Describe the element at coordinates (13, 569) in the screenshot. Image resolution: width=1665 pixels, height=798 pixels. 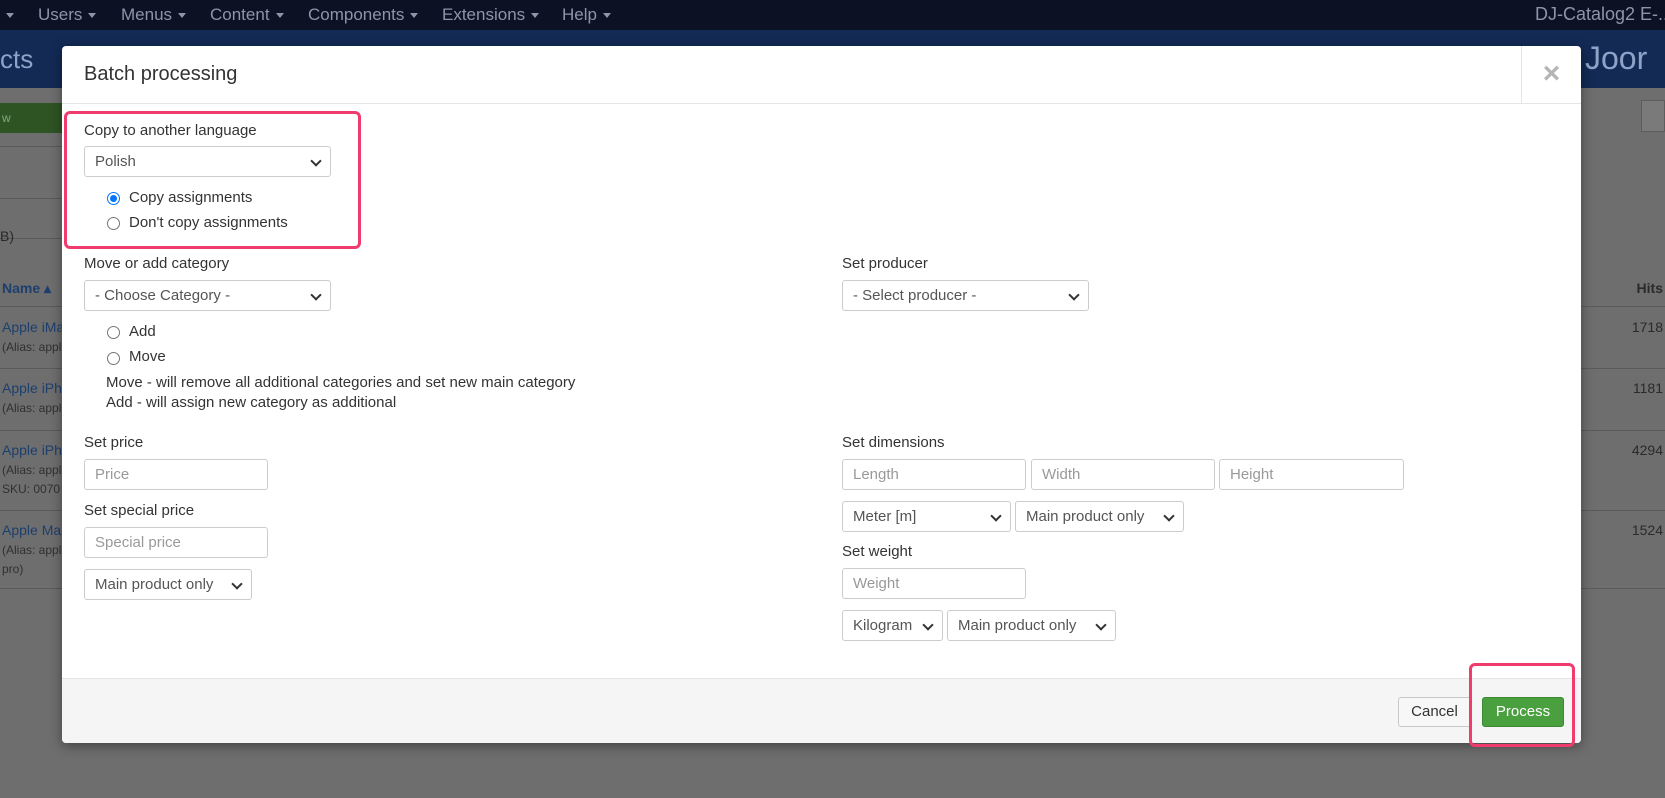
I see `product-alias-end: pro)` at that location.